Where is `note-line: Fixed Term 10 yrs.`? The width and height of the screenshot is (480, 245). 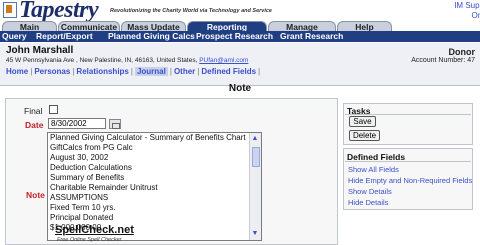 note-line: Fixed Term 10 yrs. is located at coordinates (83, 207).